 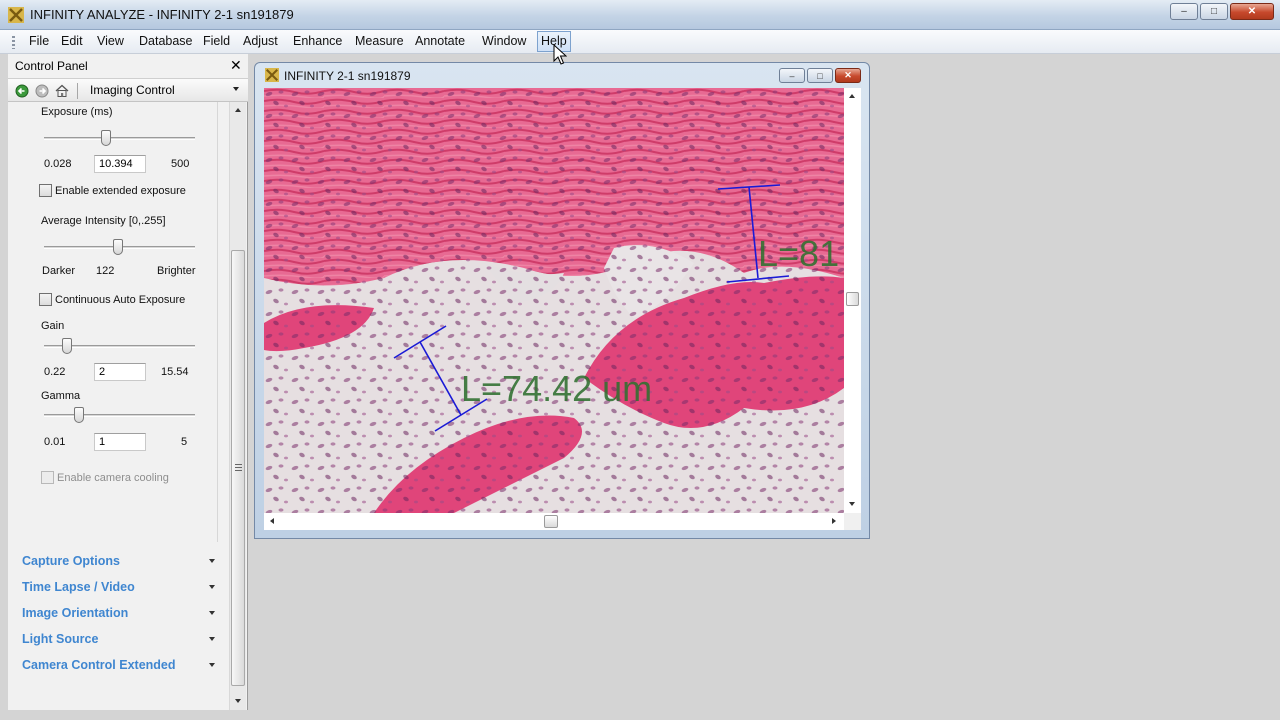 What do you see at coordinates (236, 65) in the screenshot?
I see `control-panel-close-icon: ✕` at bounding box center [236, 65].